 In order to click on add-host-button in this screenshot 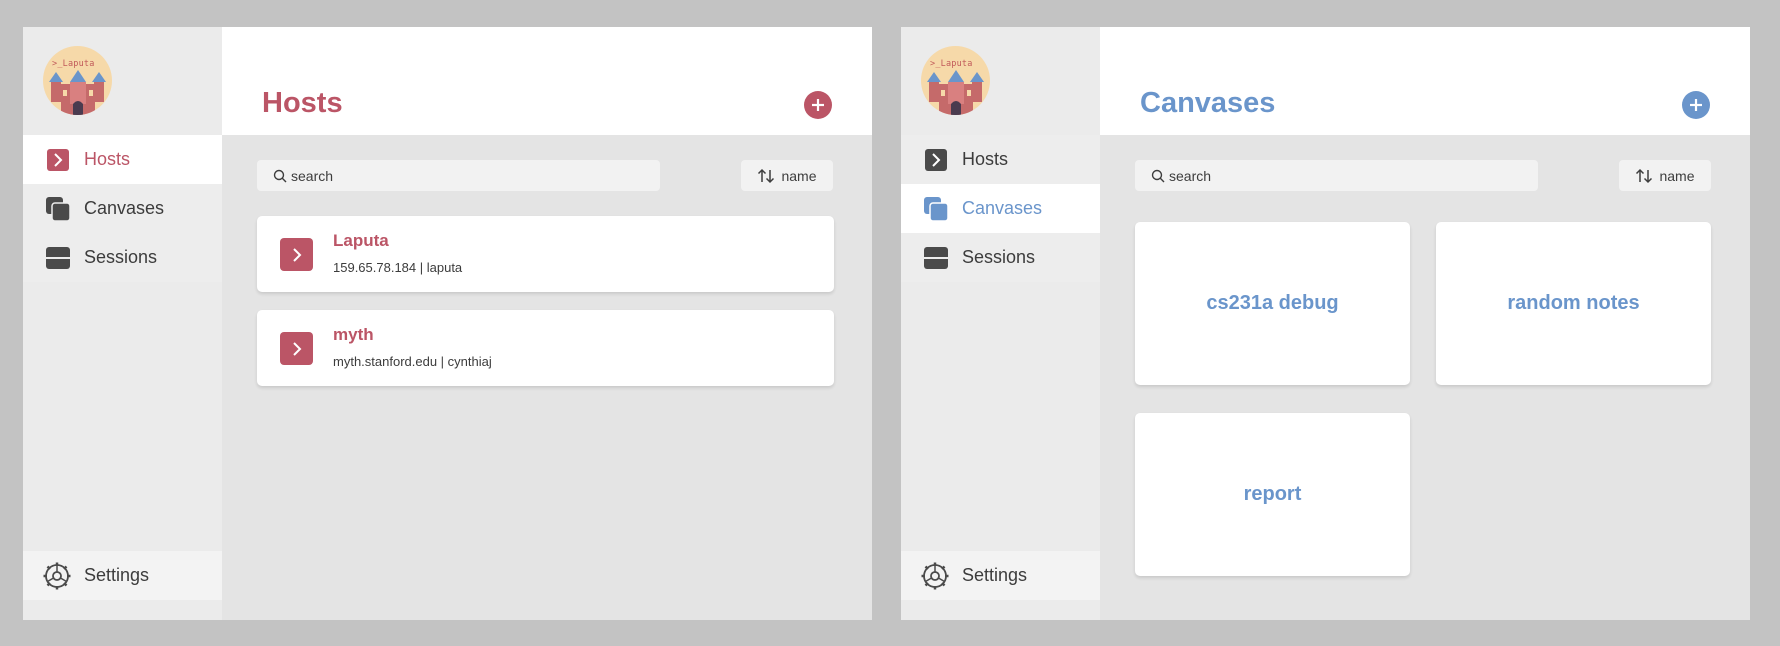, I will do `click(818, 105)`.